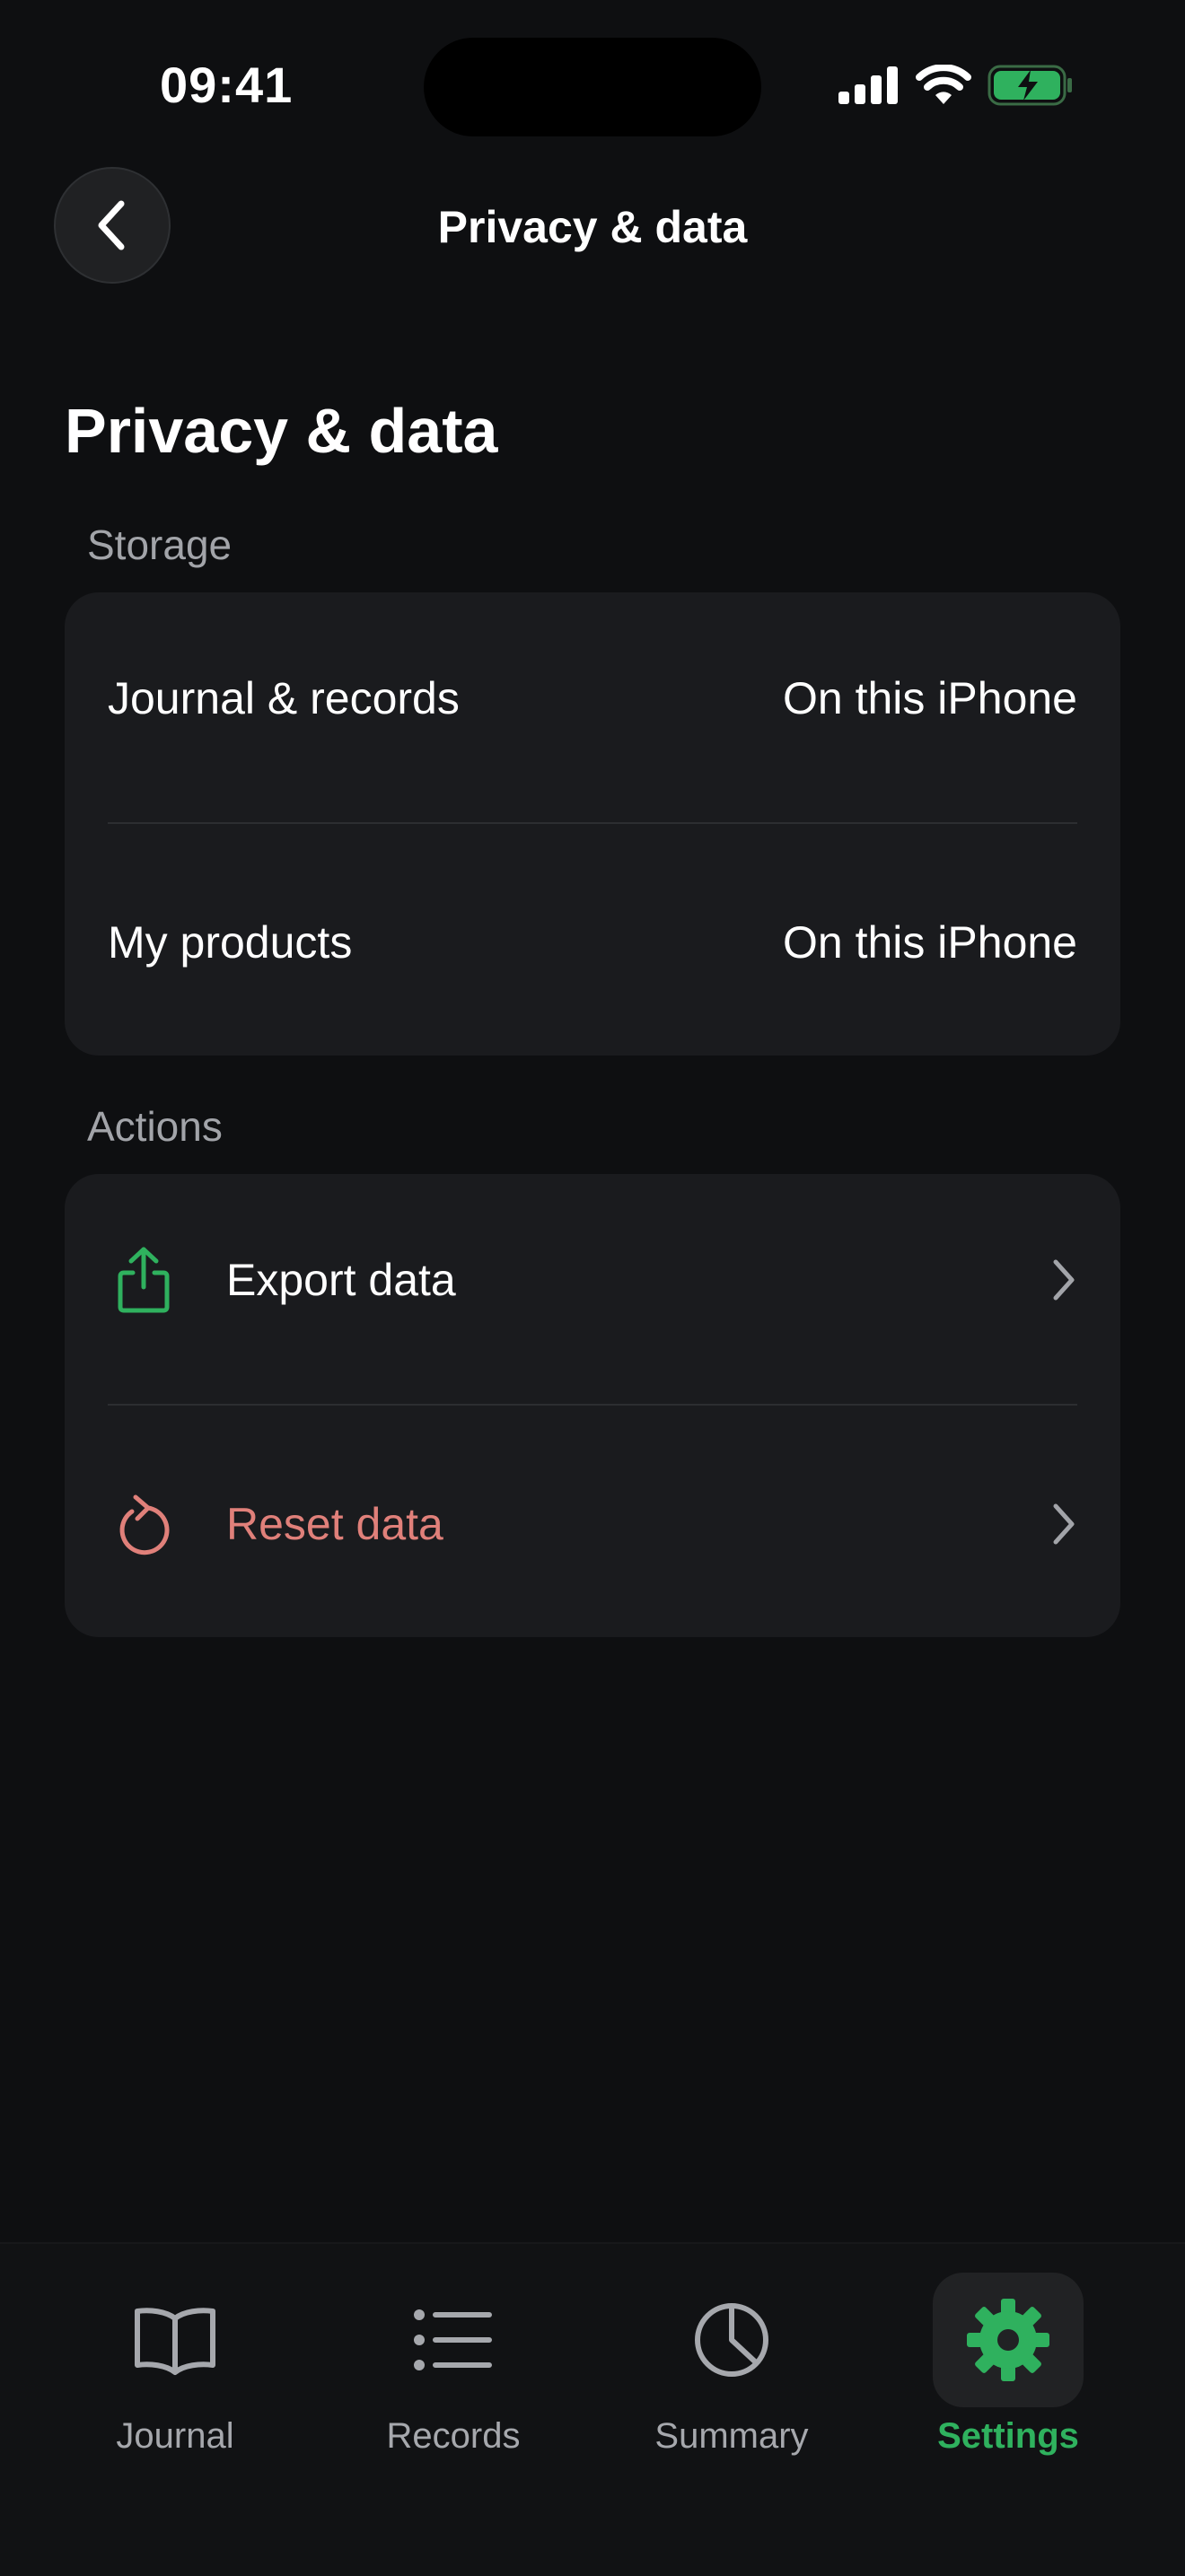 The image size is (1185, 2576). Describe the element at coordinates (175, 2436) in the screenshot. I see `tab-label: Journal` at that location.